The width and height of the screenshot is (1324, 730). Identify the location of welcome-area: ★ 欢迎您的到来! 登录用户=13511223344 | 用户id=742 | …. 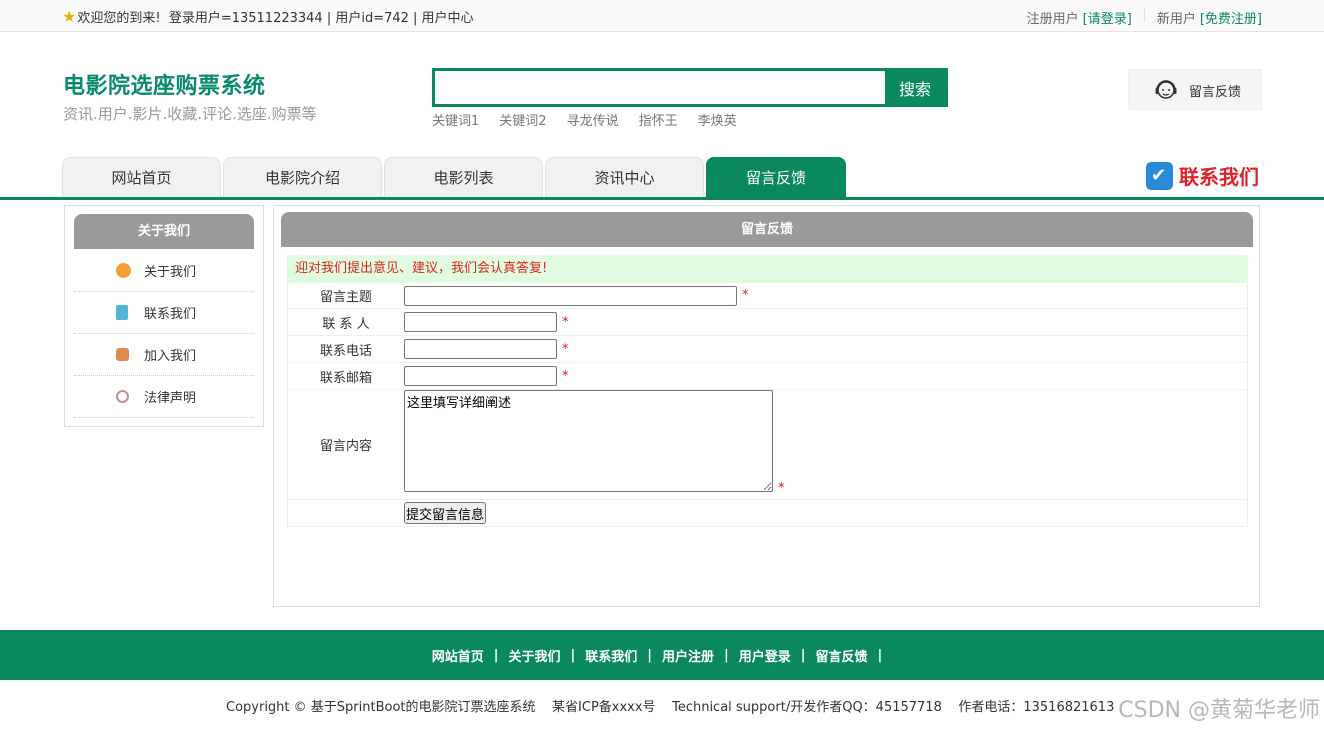
(268, 16).